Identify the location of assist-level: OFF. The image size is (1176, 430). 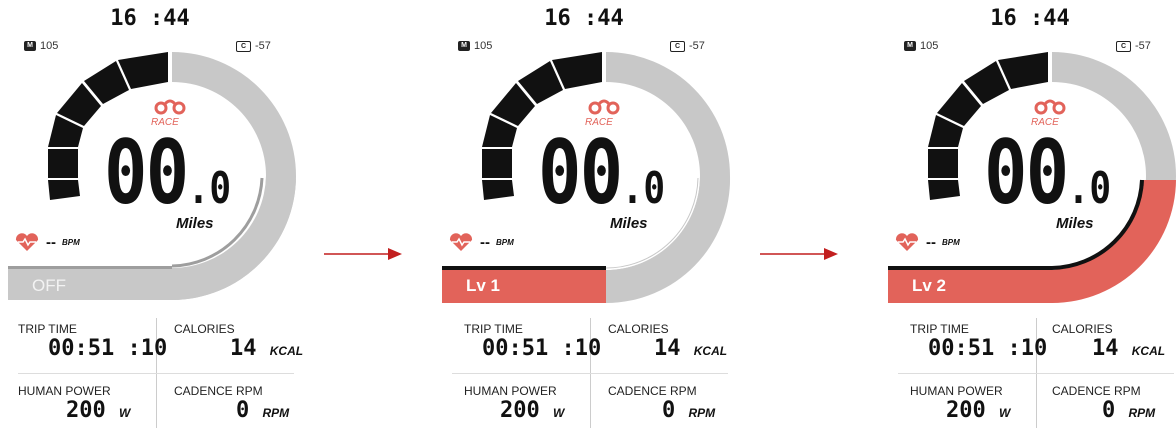
(49, 285).